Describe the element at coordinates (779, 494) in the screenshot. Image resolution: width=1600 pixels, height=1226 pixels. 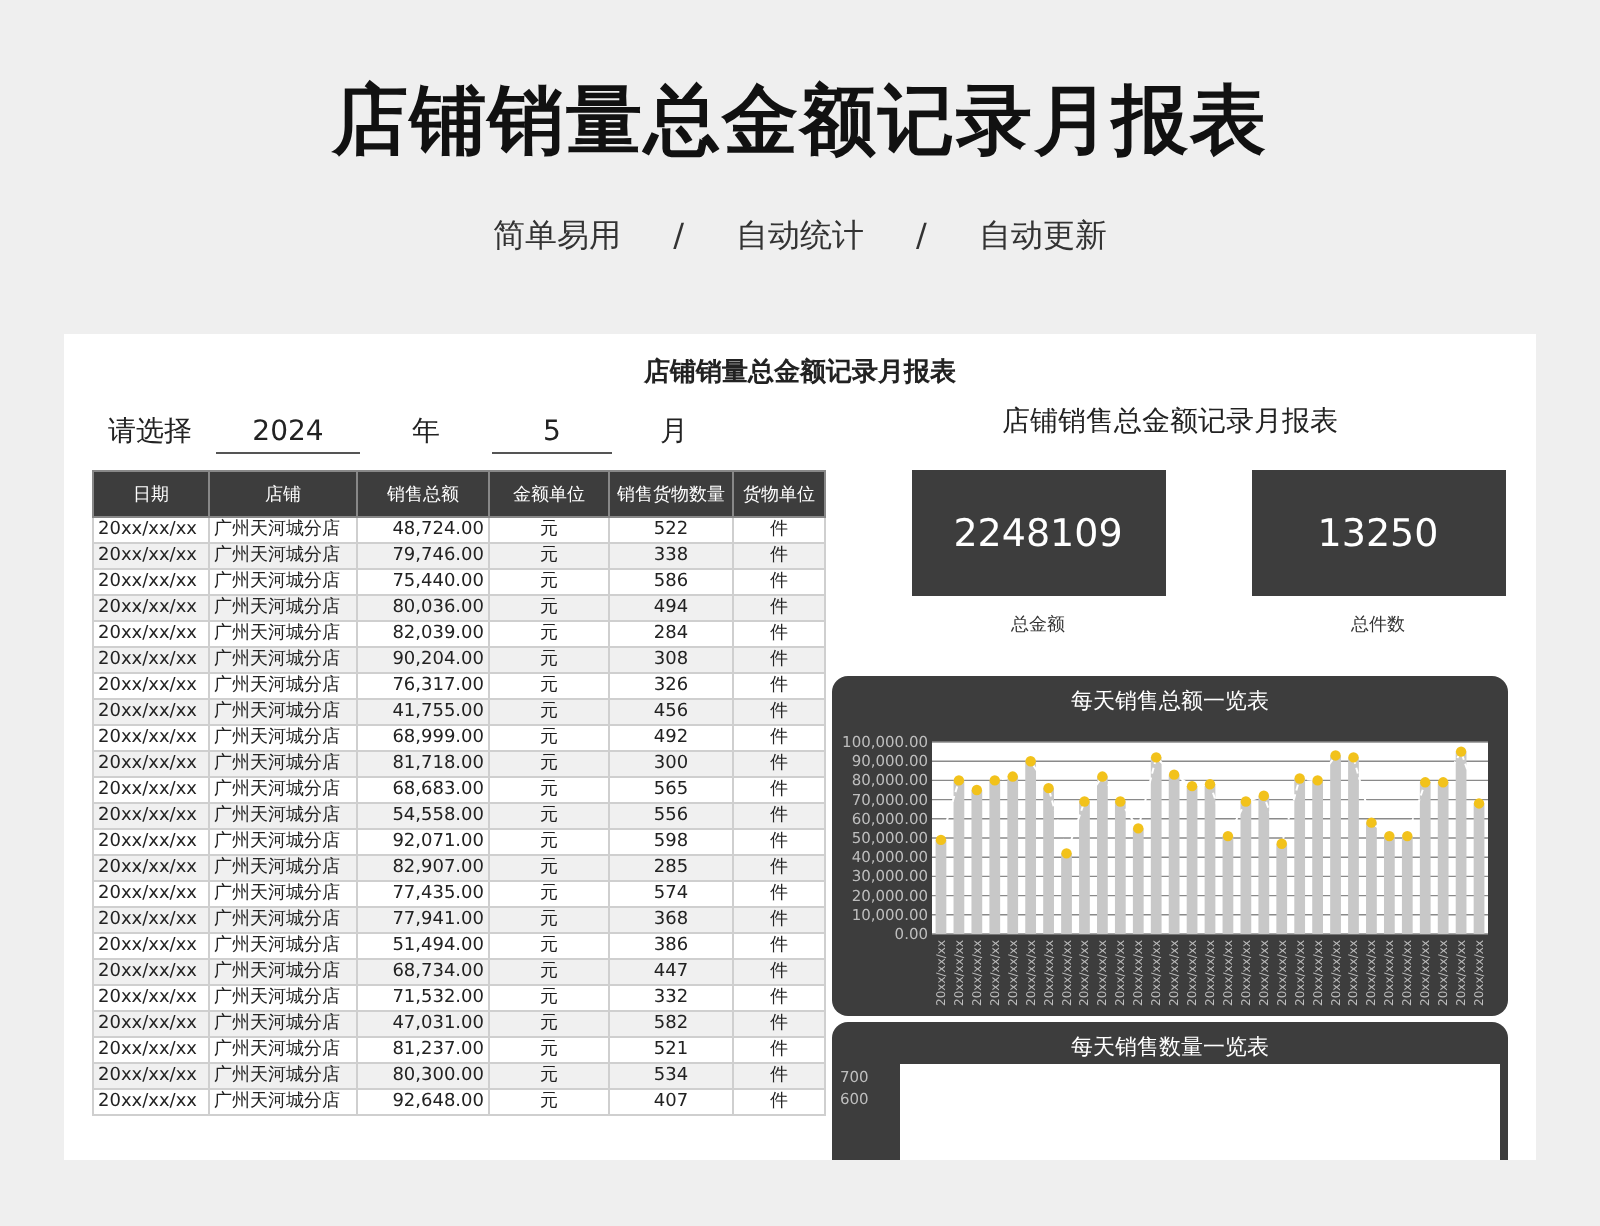
I see `column-header: 货物单位` at that location.